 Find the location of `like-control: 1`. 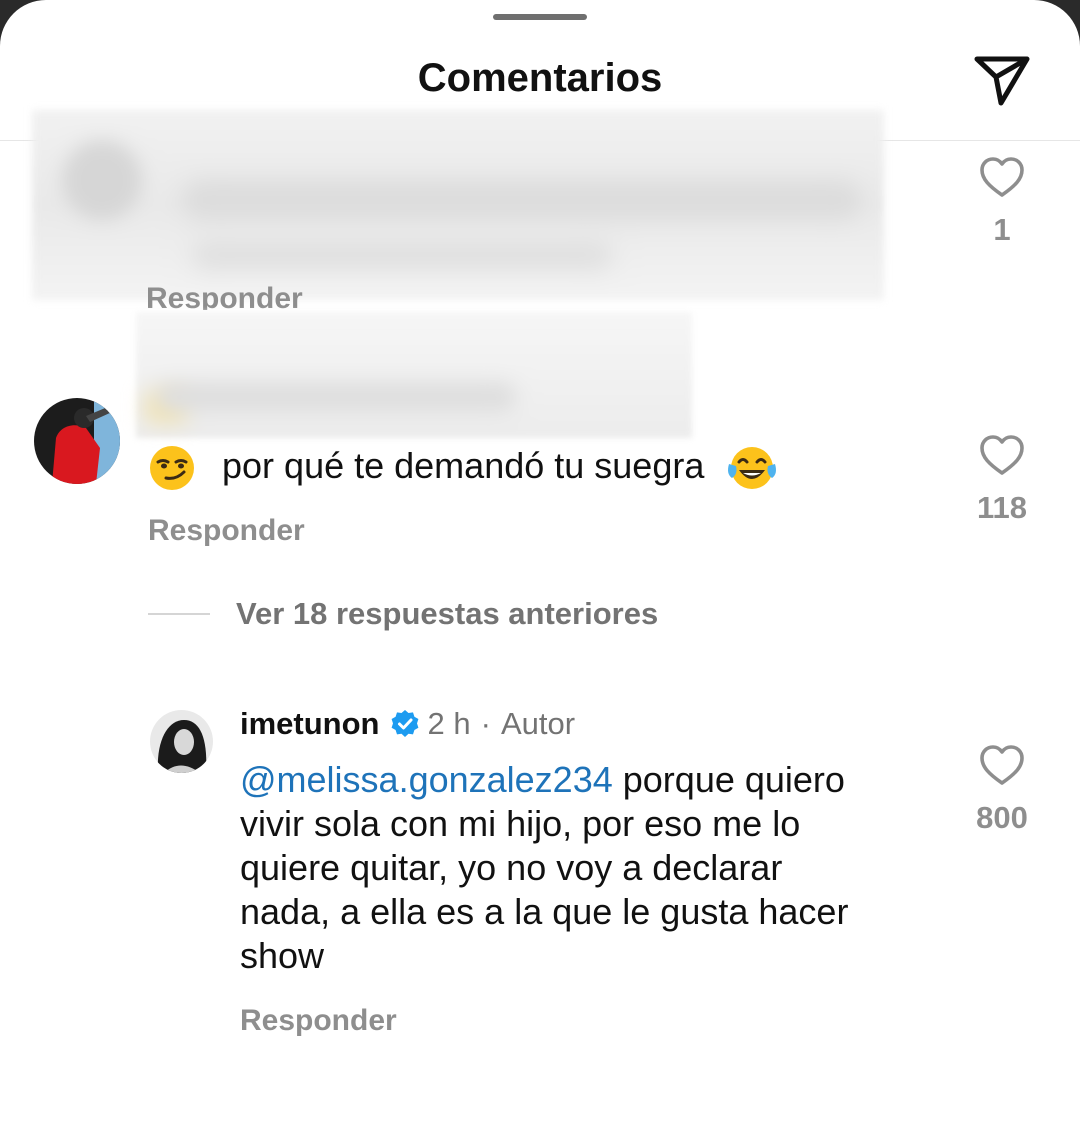

like-control: 1 is located at coordinates (1002, 202).